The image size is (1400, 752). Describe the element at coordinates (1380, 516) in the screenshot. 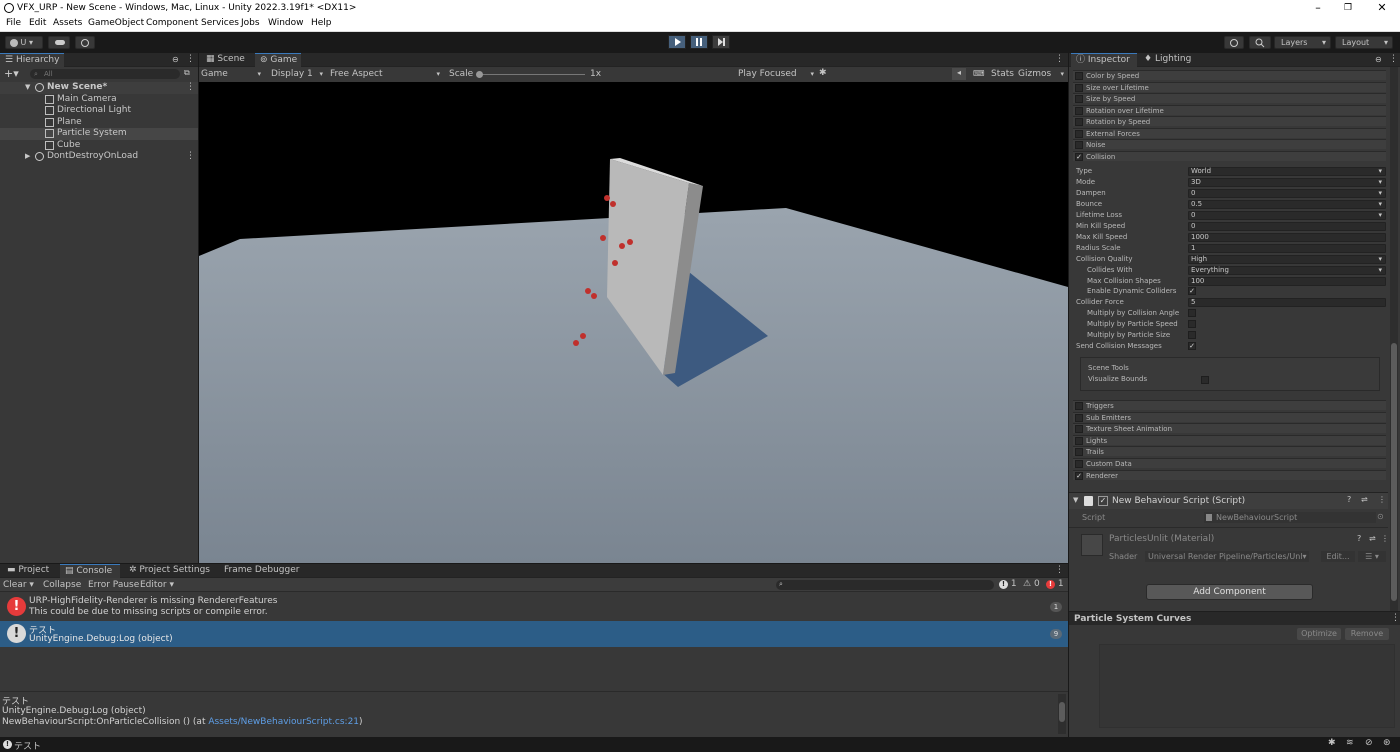

I see `object-picker-icon: ⊙` at that location.